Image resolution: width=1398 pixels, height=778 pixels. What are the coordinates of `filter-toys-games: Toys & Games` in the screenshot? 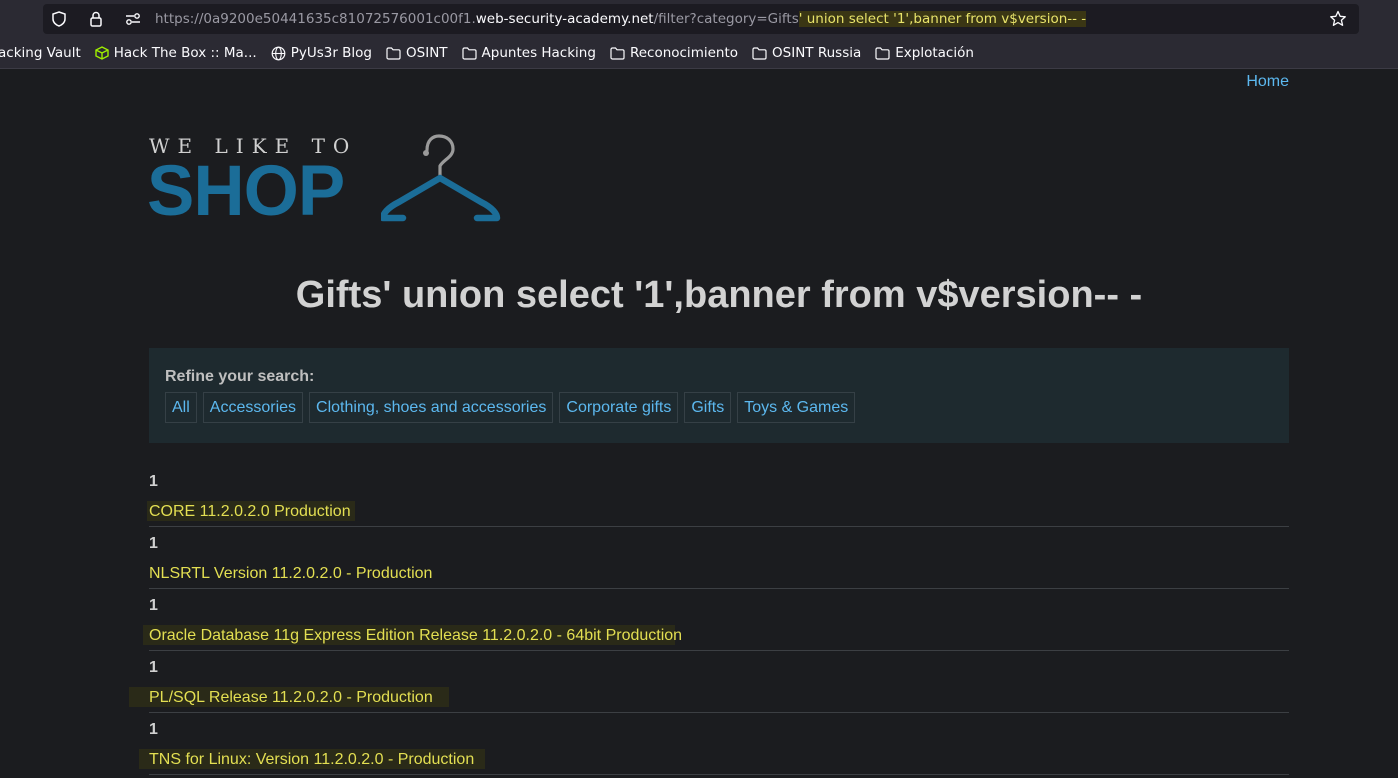 It's located at (796, 407).